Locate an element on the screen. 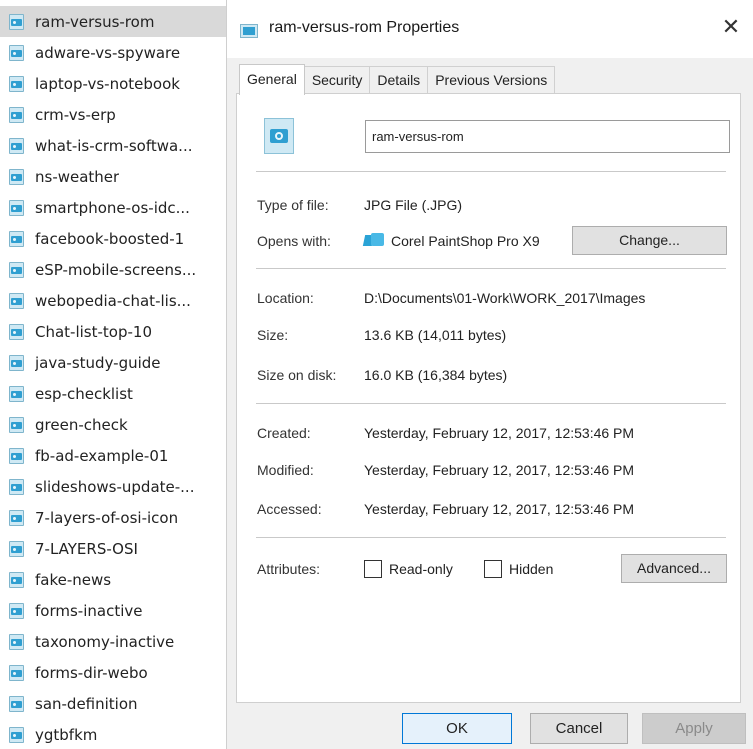 The width and height of the screenshot is (753, 749). tab-details: Details is located at coordinates (399, 80).